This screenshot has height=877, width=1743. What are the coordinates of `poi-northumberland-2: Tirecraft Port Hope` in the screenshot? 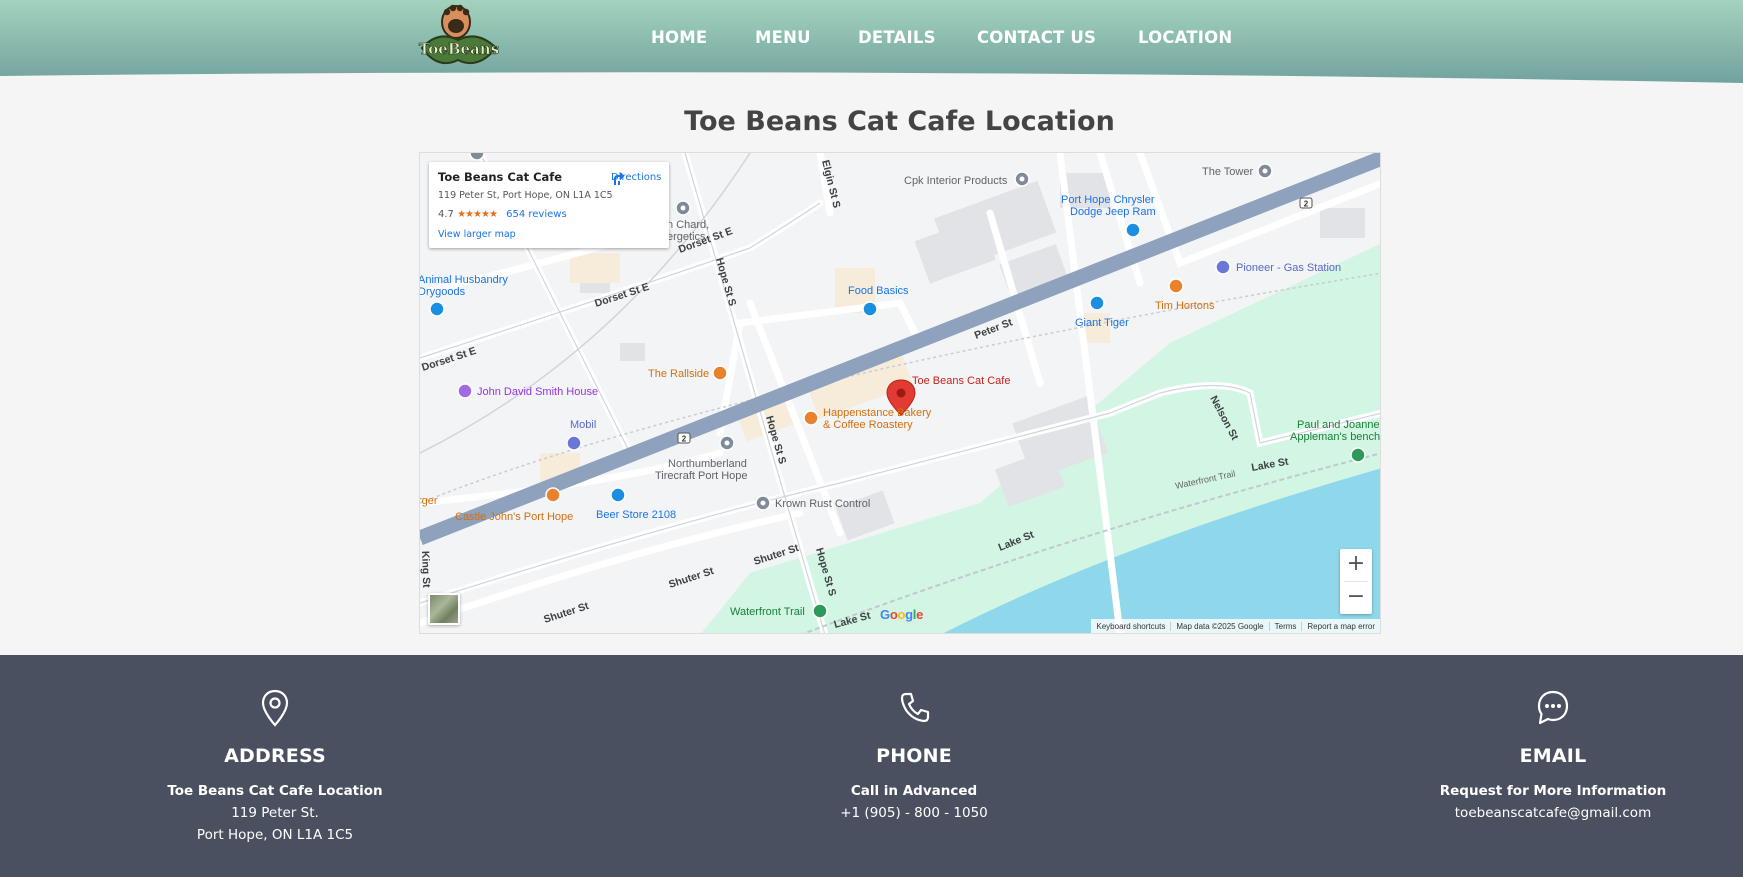 It's located at (701, 476).